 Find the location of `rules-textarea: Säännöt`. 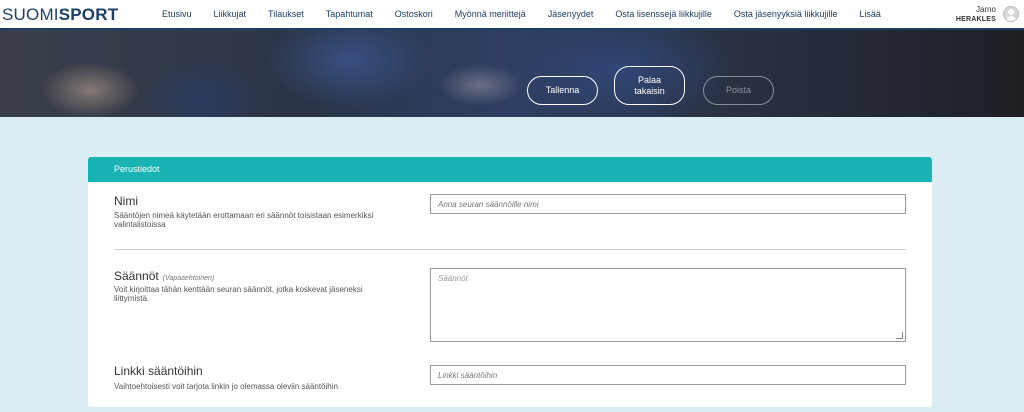

rules-textarea: Säännöt is located at coordinates (668, 305).